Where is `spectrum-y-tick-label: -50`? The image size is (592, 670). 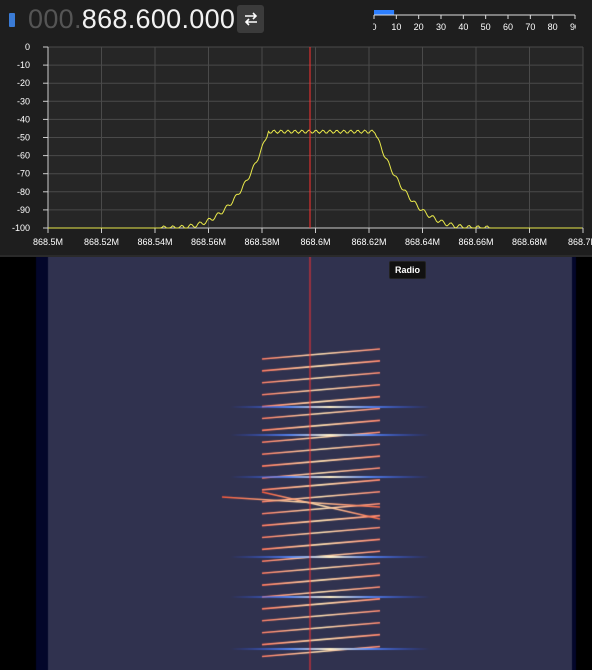
spectrum-y-tick-label: -50 is located at coordinates (23, 138).